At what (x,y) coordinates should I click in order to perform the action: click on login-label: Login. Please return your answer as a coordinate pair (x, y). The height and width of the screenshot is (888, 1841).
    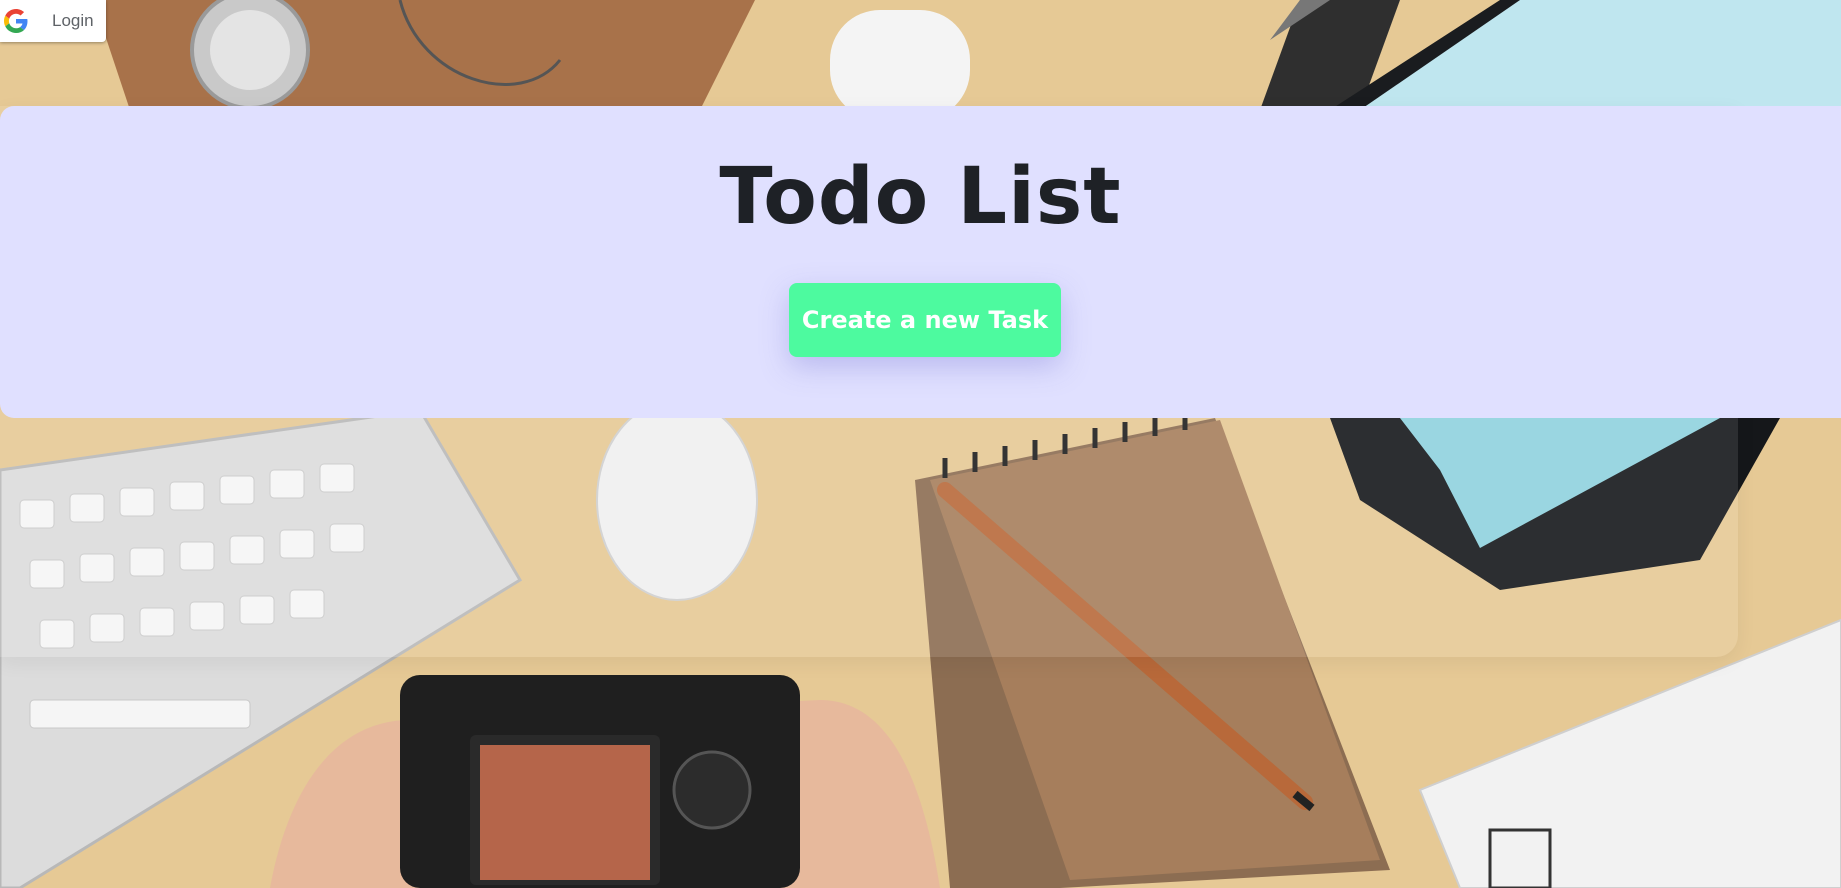
    Looking at the image, I should click on (73, 20).